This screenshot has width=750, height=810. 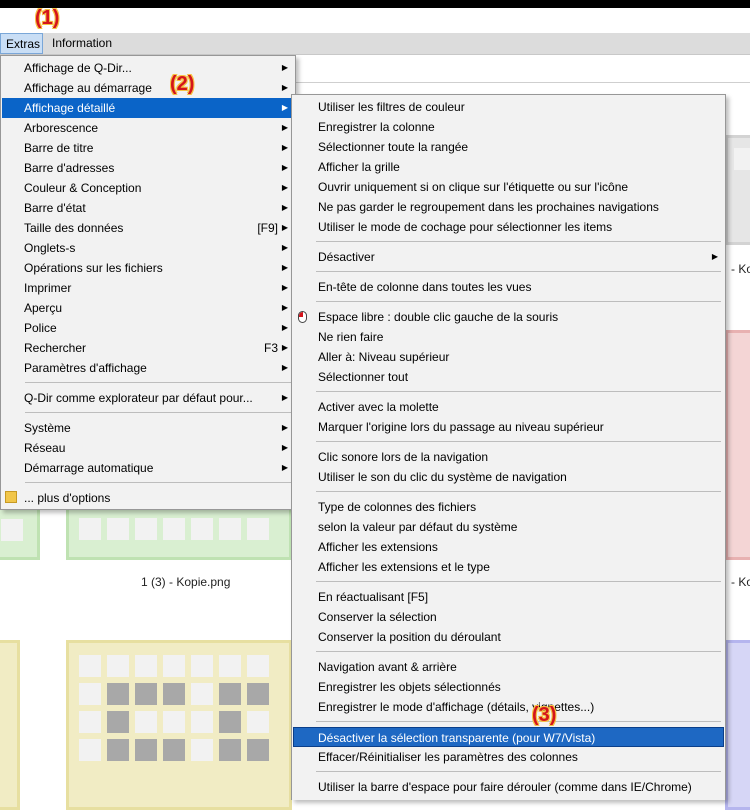 I want to click on submenu-item-desactiver: Désactiver ▶, so click(x=508, y=257).